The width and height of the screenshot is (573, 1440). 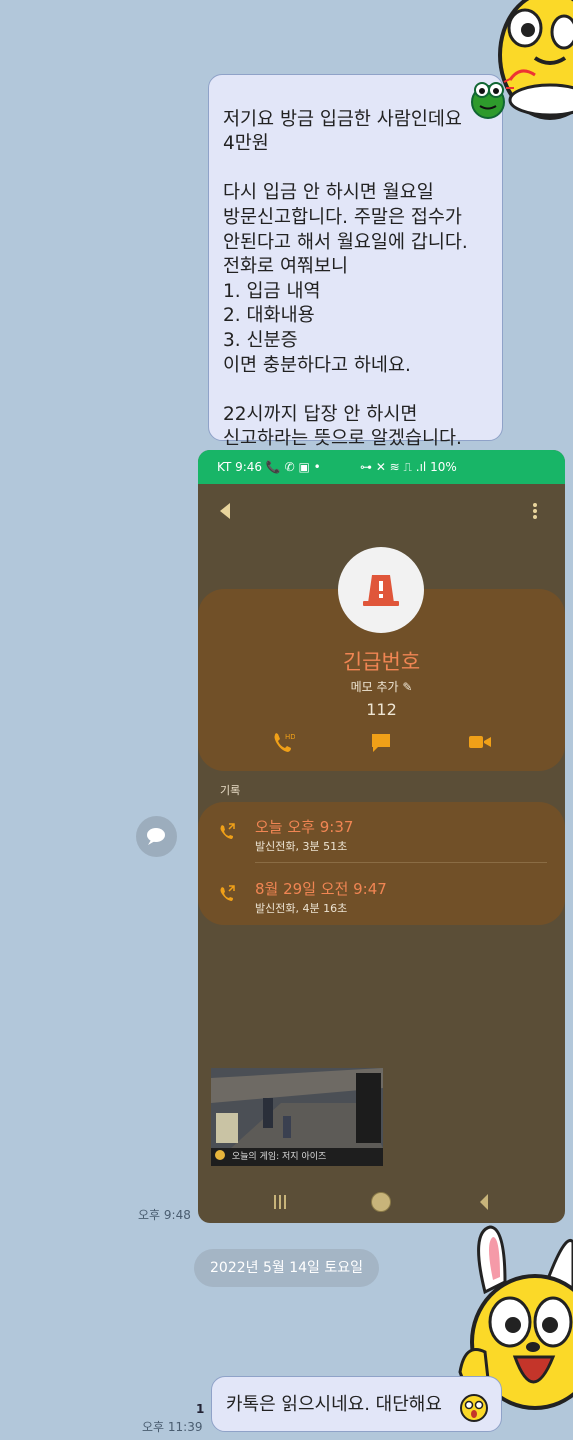 I want to click on speech-bubble-icon, so click(x=156, y=836).